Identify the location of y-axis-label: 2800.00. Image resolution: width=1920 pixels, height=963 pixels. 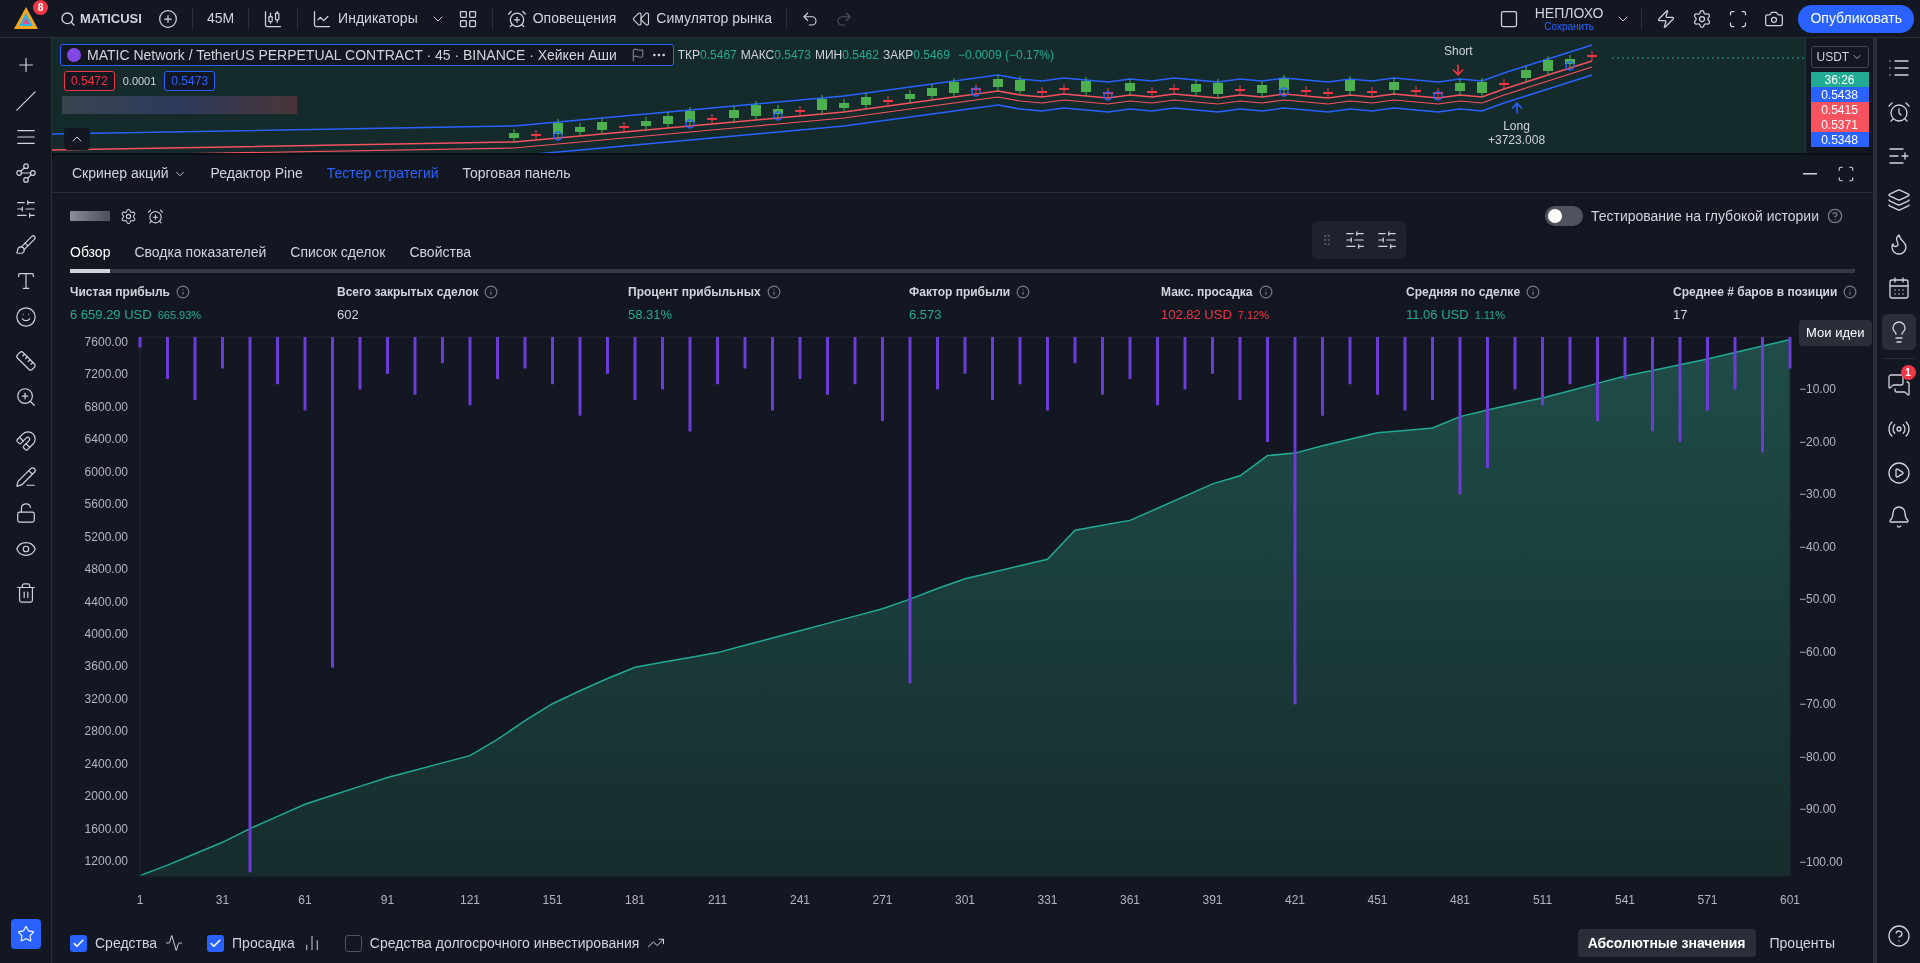
(106, 731).